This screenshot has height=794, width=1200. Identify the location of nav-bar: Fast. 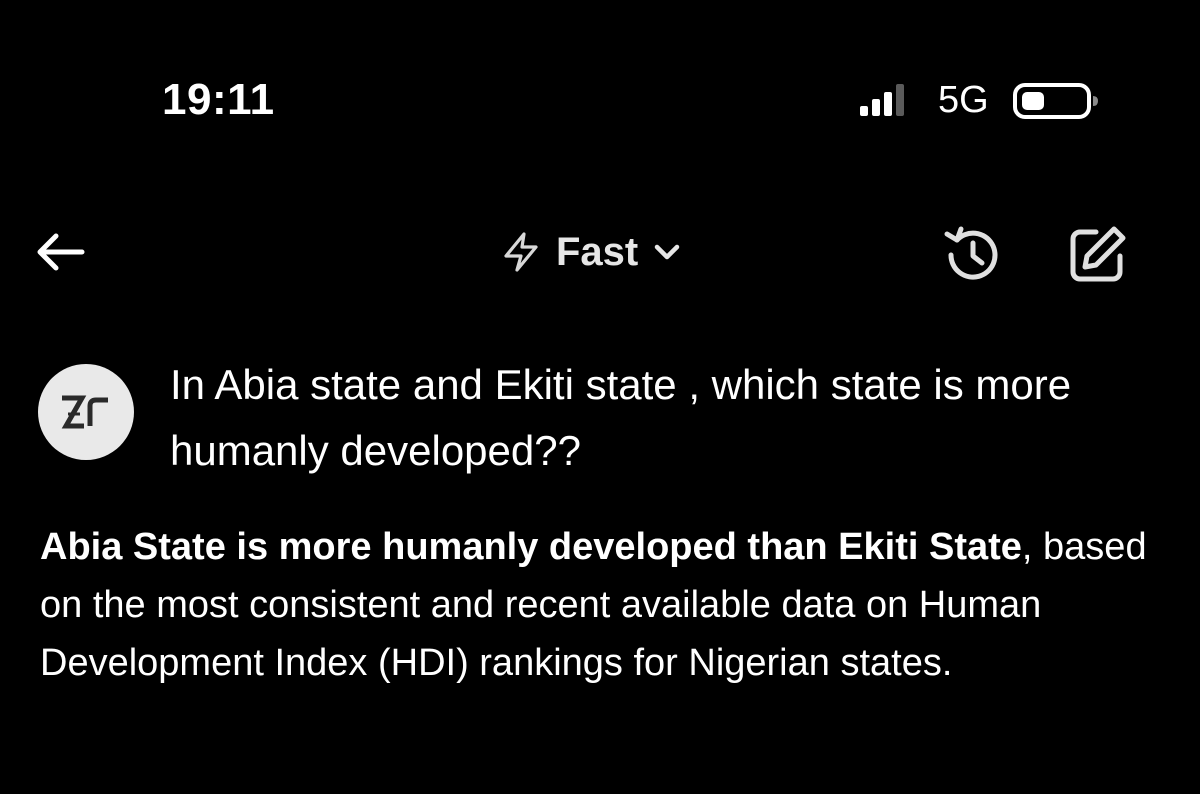
(600, 255).